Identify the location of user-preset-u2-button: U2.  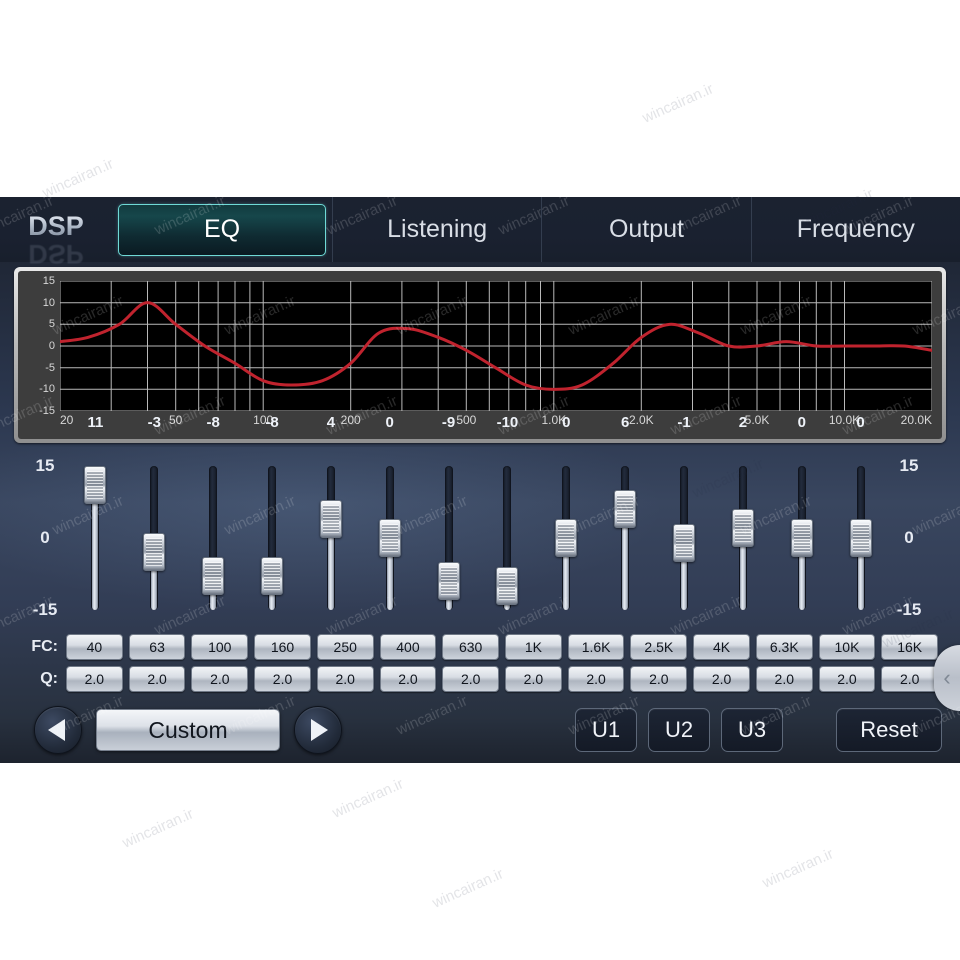
(679, 730).